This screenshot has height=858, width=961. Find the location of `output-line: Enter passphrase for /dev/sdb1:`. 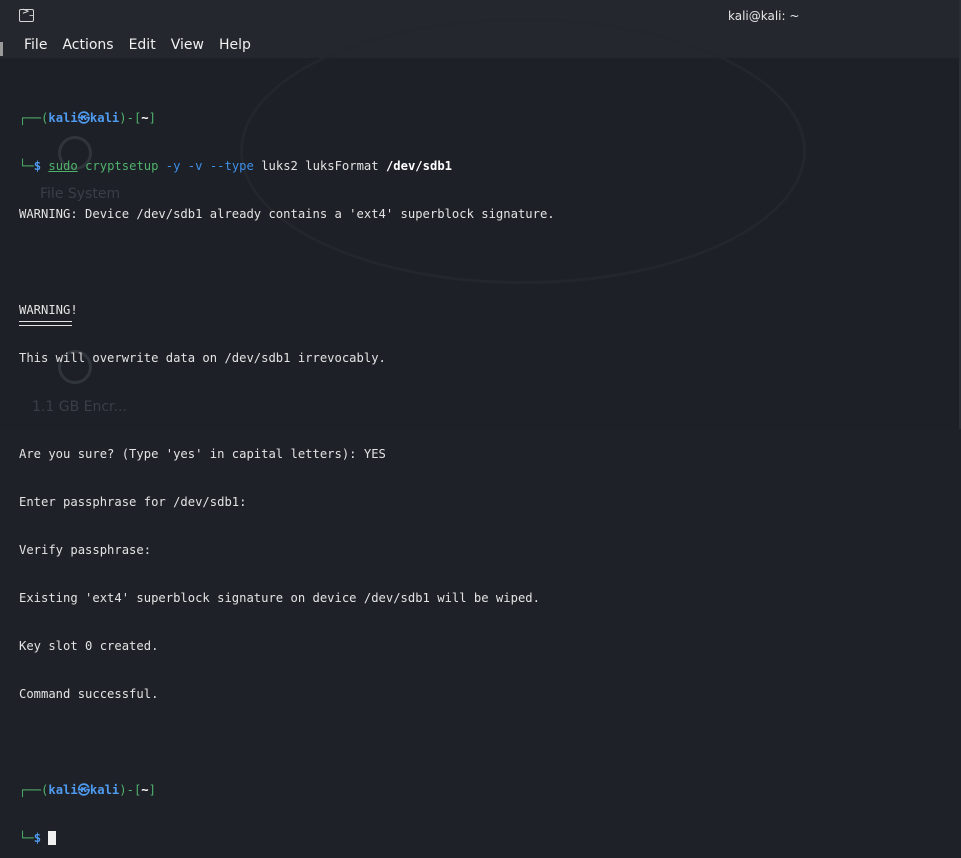

output-line: Enter passphrase for /dev/sdb1: is located at coordinates (133, 502).